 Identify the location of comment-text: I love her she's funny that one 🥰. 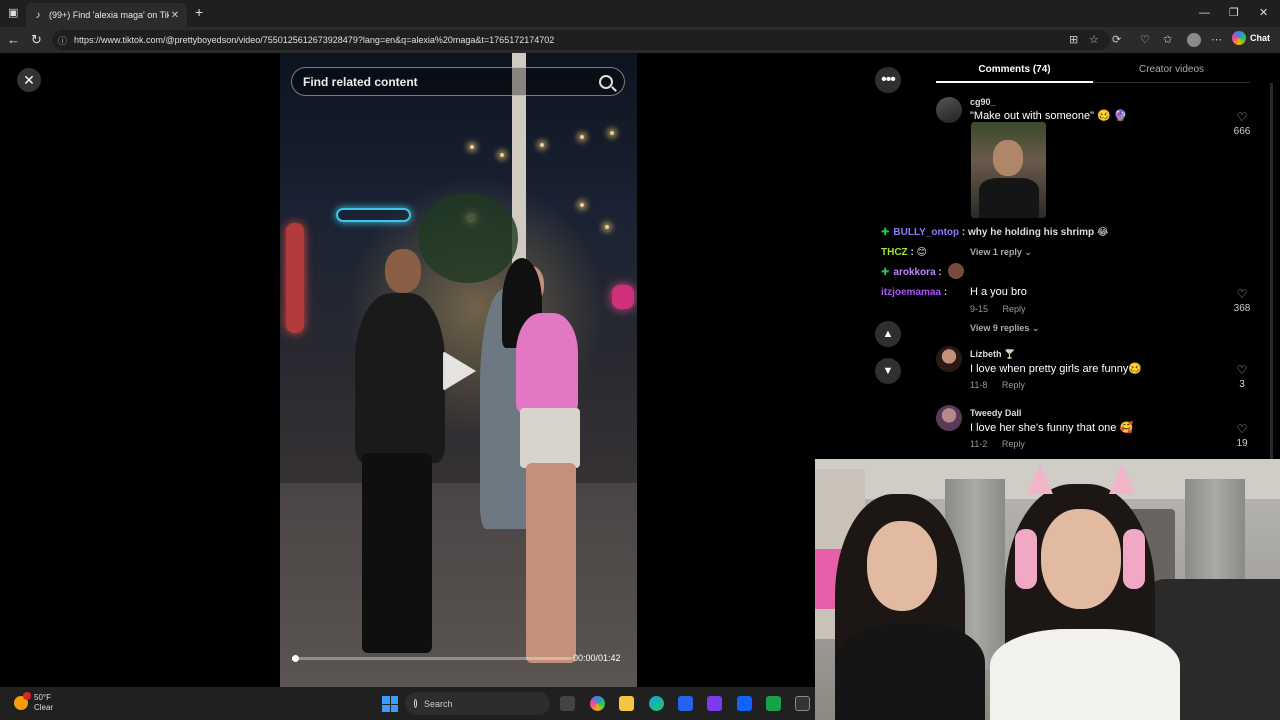
(1052, 428).